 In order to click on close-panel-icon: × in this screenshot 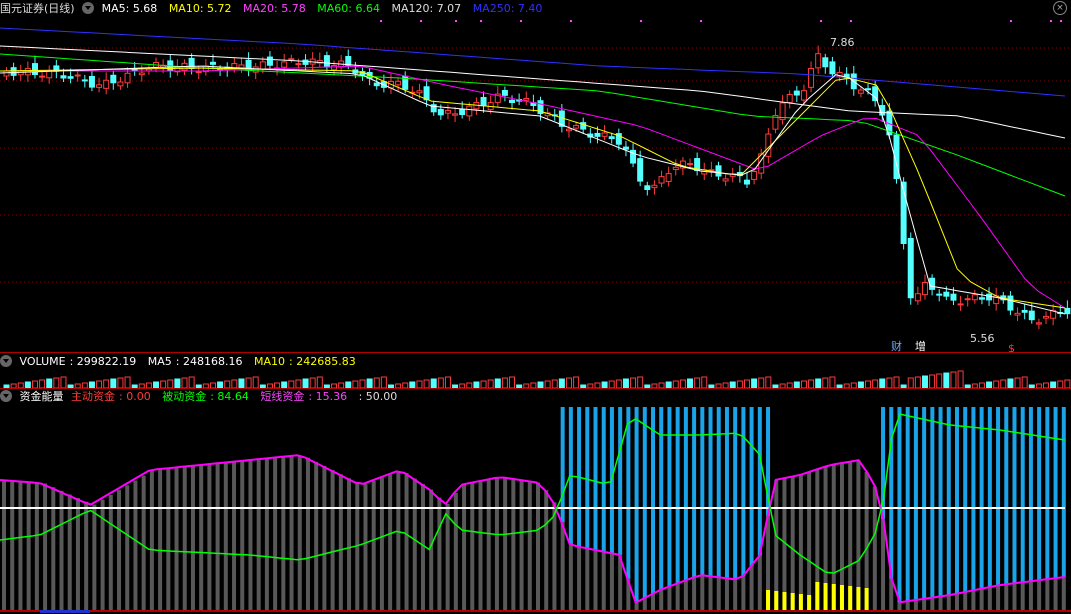, I will do `click(1060, 8)`.